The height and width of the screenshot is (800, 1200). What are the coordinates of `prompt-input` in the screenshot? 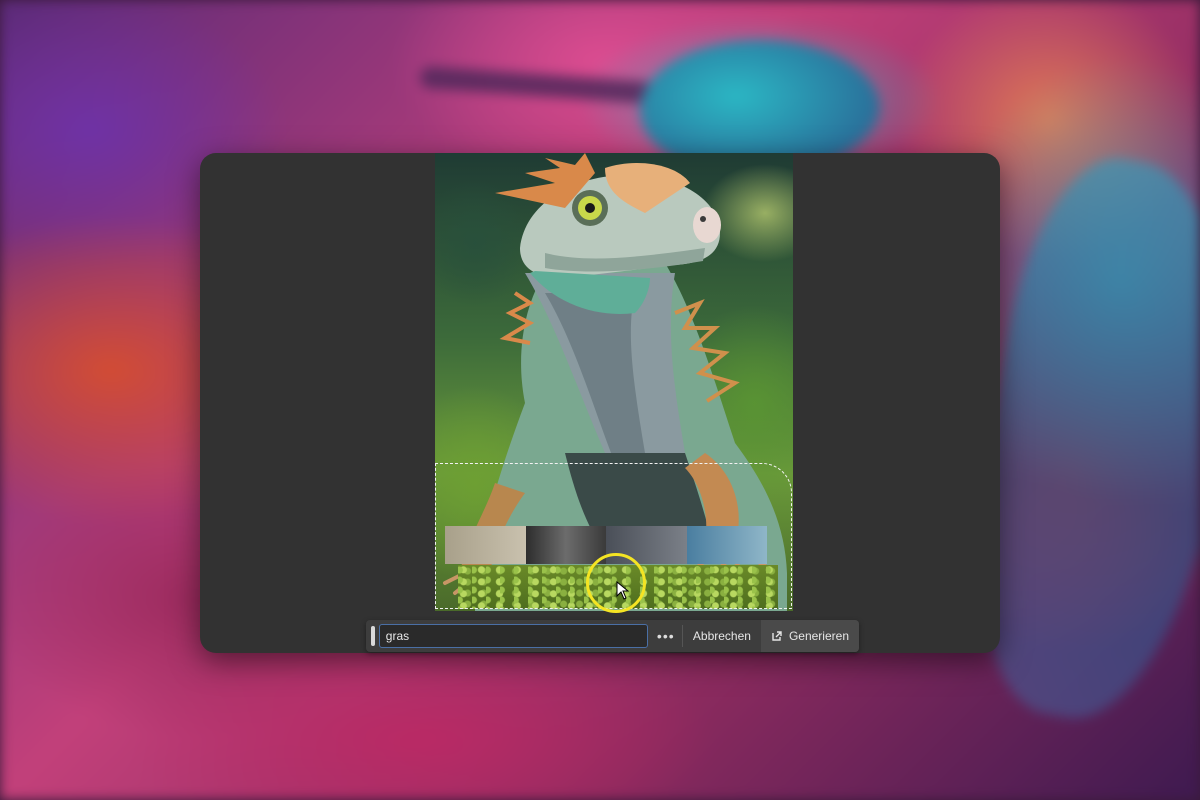 It's located at (513, 636).